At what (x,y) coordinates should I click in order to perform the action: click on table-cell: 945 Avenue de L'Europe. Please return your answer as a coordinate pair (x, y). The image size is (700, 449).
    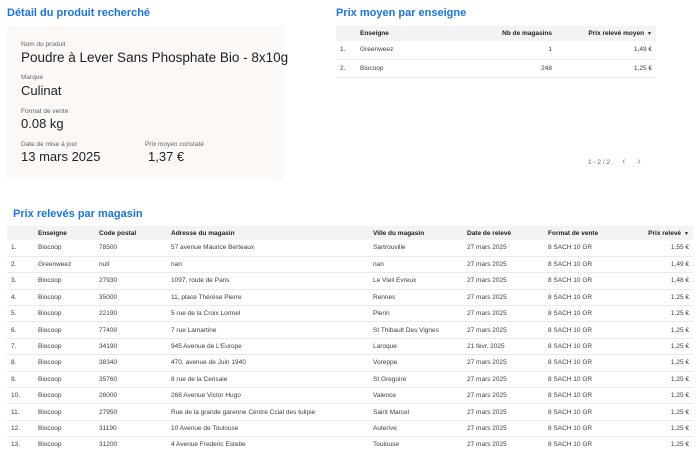
    Looking at the image, I should click on (268, 347).